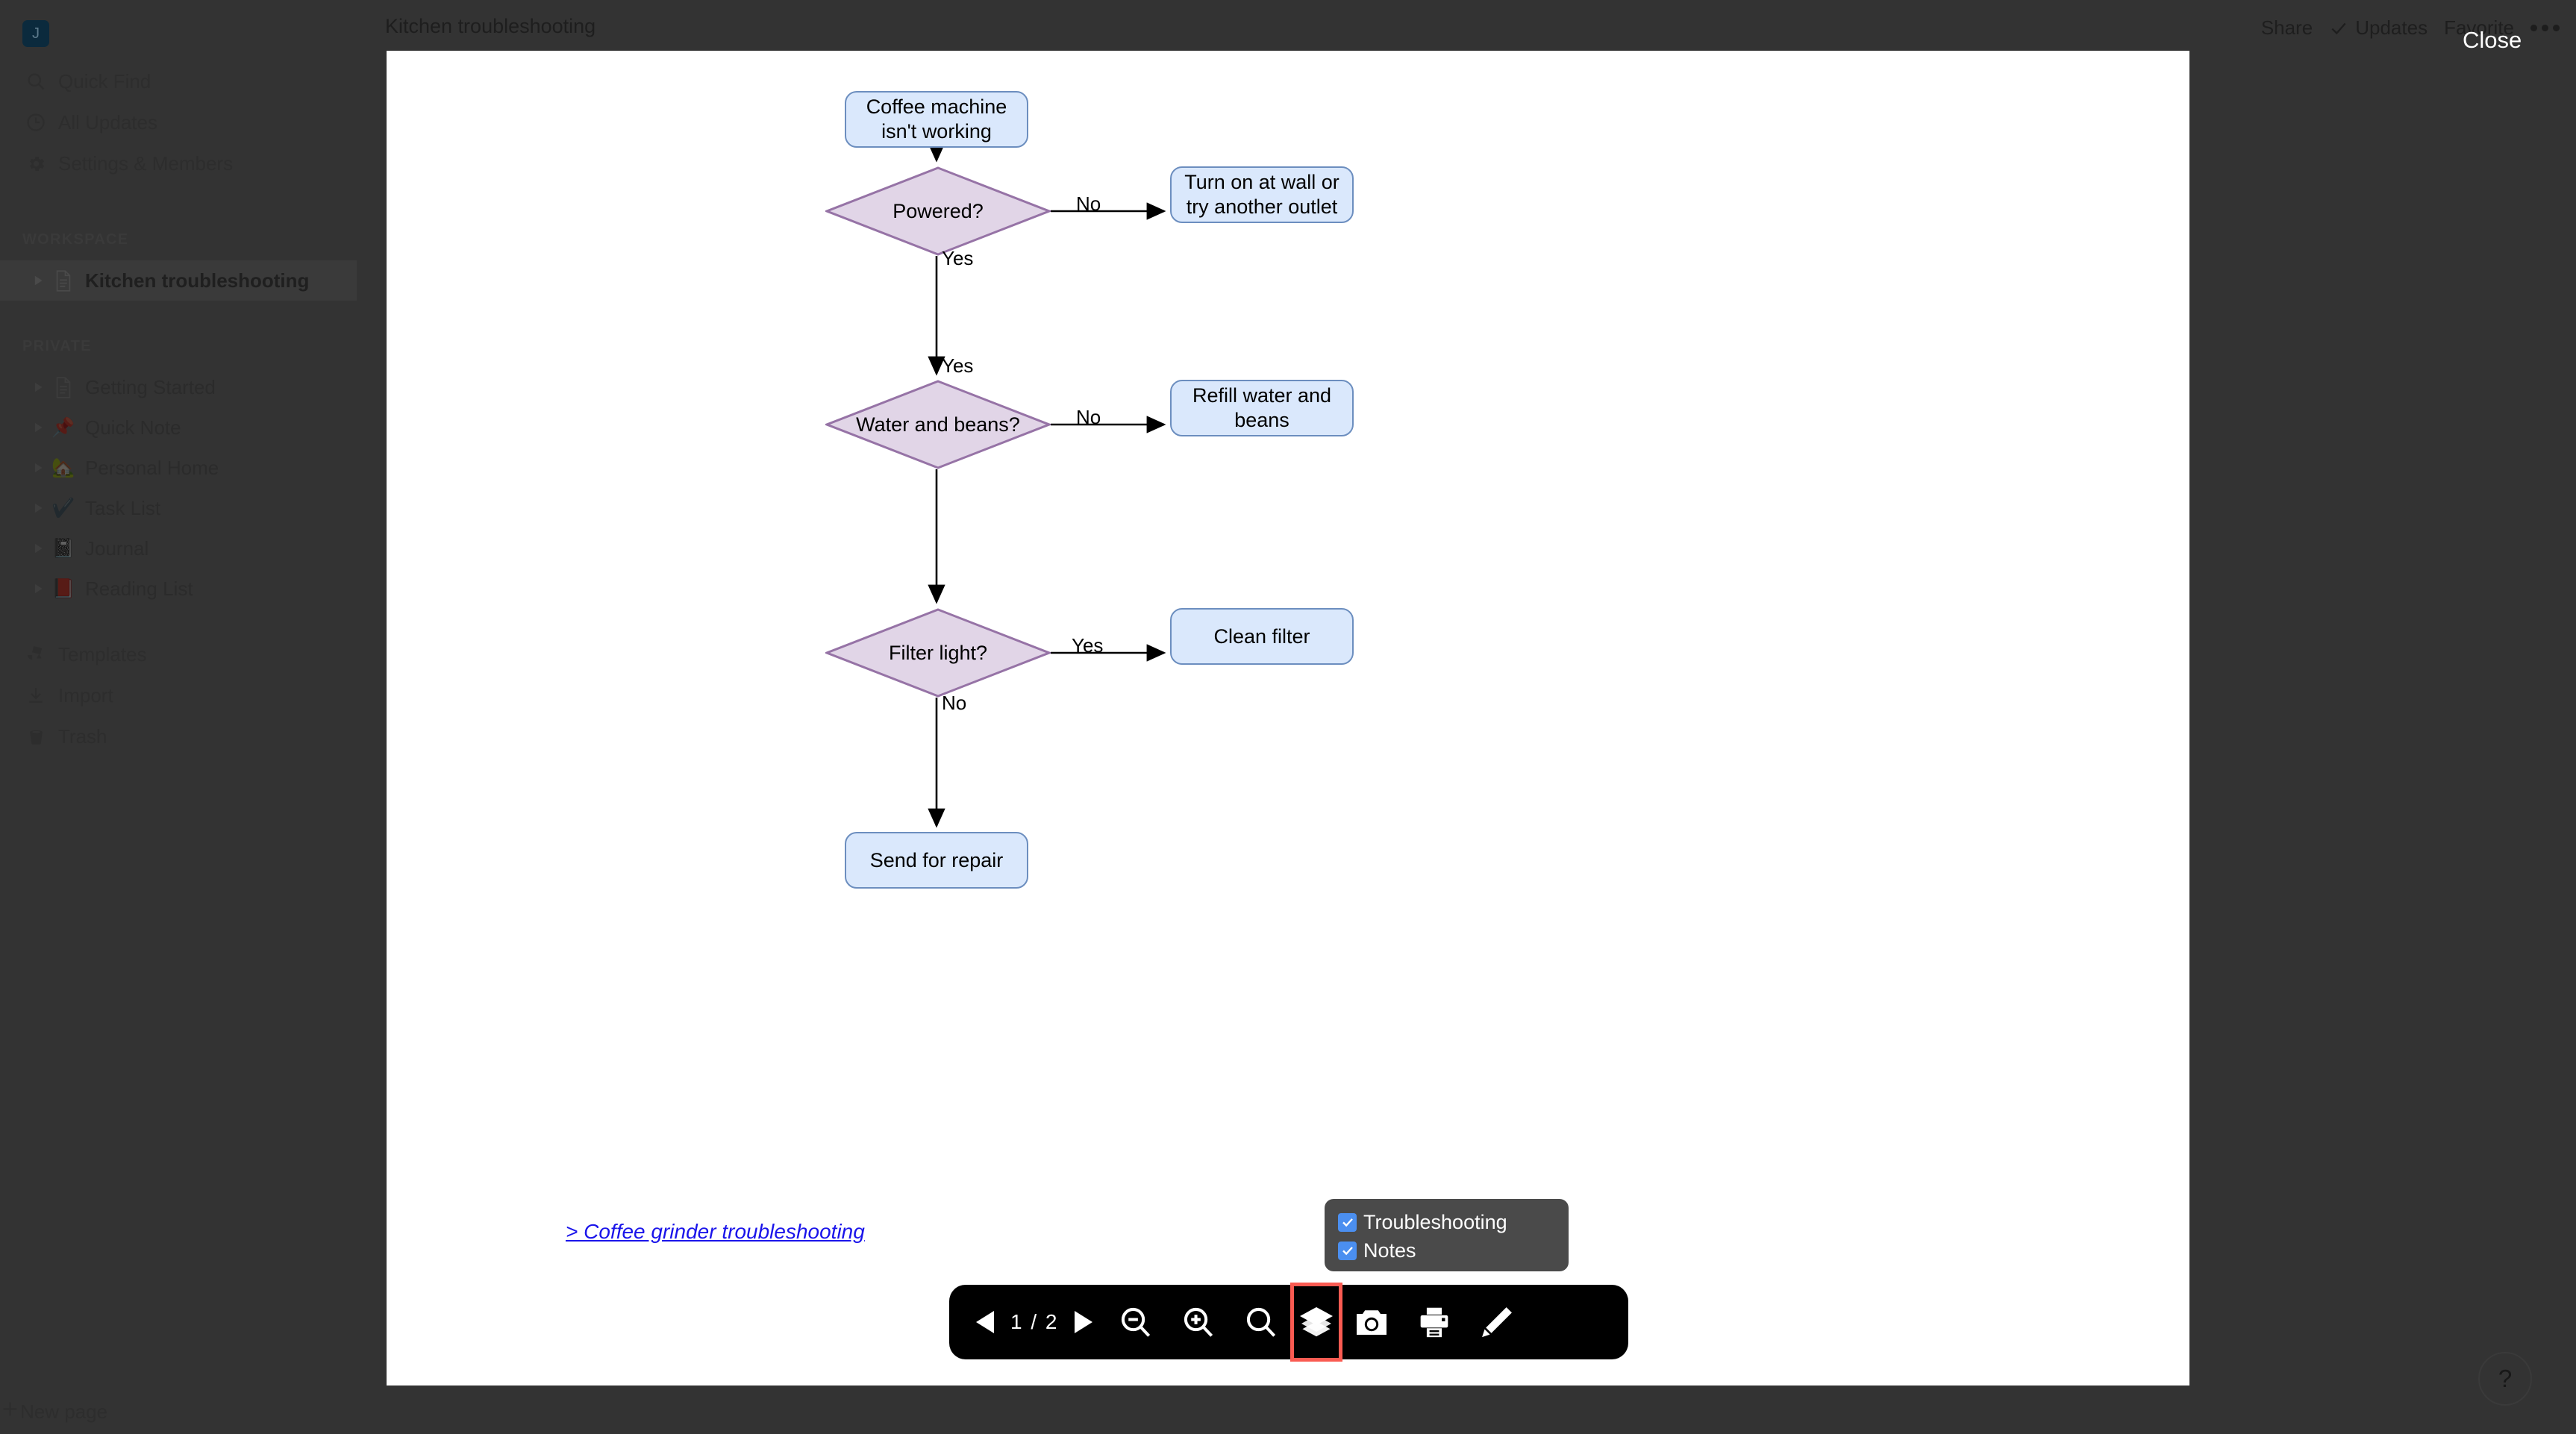 The width and height of the screenshot is (2576, 1434). I want to click on layer-item-troubleshooting: Troubleshooting, so click(1446, 1222).